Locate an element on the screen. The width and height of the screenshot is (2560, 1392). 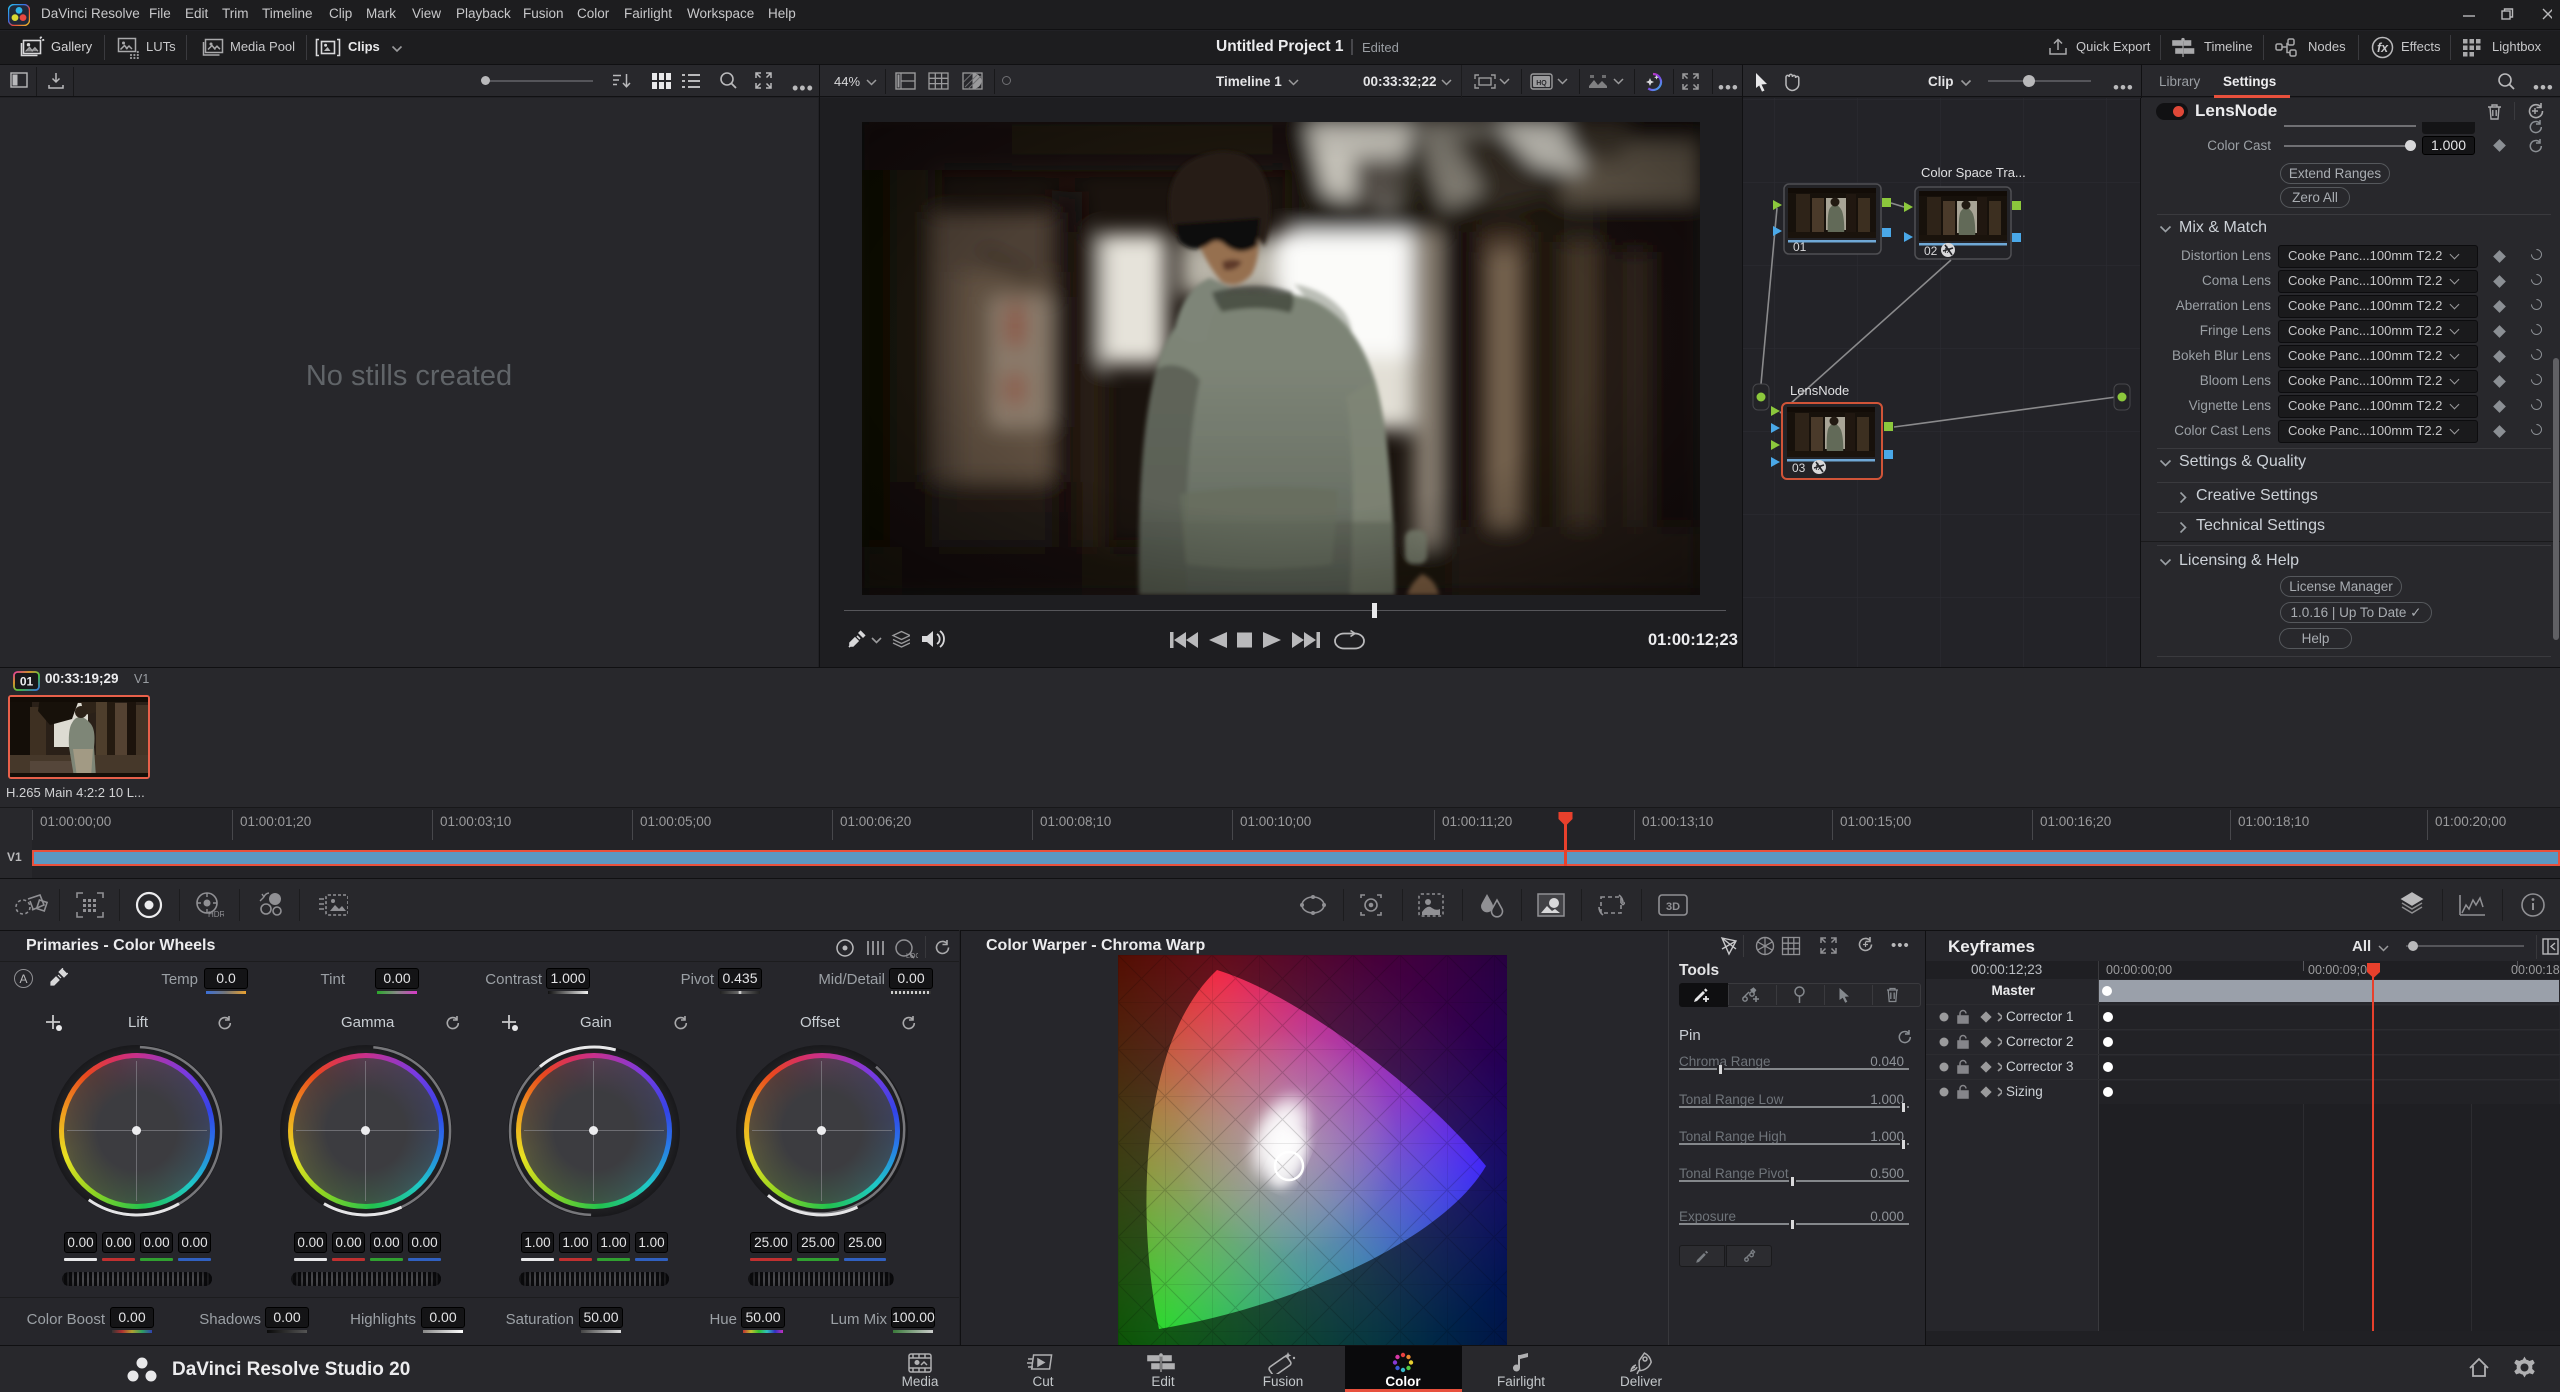
svg-text: 01:00:05;00 is located at coordinates (675, 821).